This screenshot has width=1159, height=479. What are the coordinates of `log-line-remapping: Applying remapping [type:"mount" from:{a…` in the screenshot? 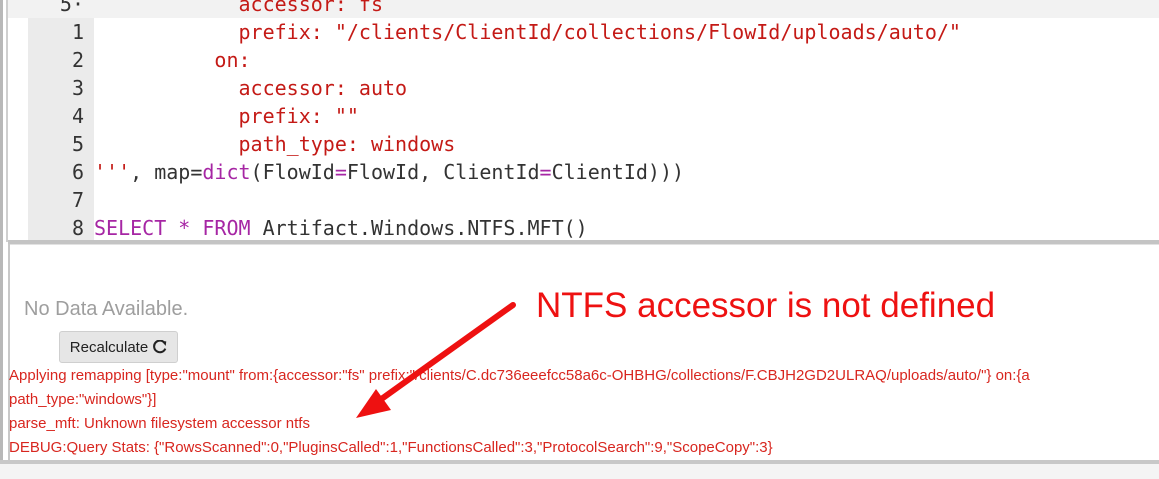 It's located at (519, 375).